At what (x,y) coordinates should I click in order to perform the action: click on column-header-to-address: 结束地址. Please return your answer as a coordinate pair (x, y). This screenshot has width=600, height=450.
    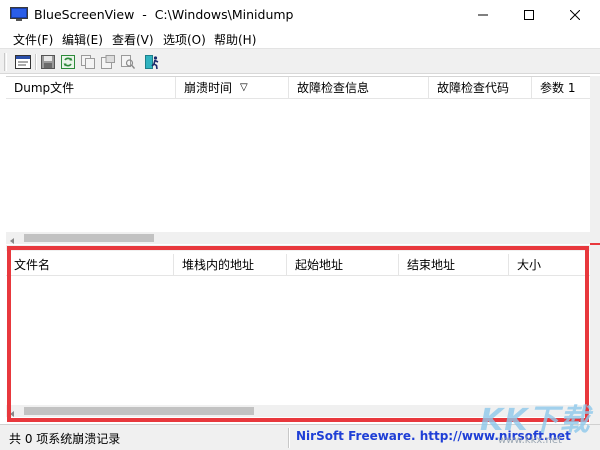
    Looking at the image, I should click on (454, 265).